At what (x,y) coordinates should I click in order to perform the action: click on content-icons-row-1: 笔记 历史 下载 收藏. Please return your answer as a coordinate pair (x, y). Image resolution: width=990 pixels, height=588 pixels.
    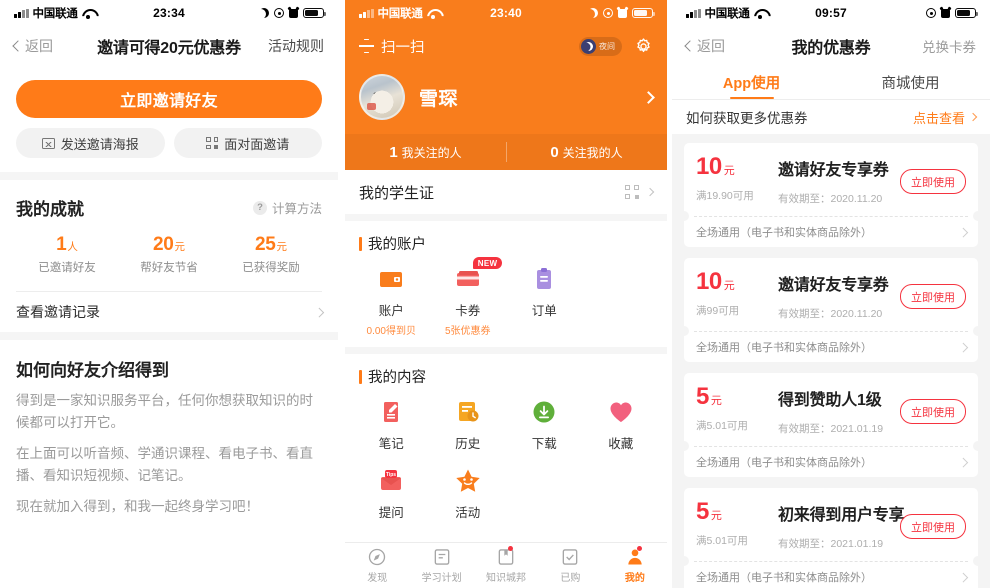
    Looking at the image, I should click on (506, 419).